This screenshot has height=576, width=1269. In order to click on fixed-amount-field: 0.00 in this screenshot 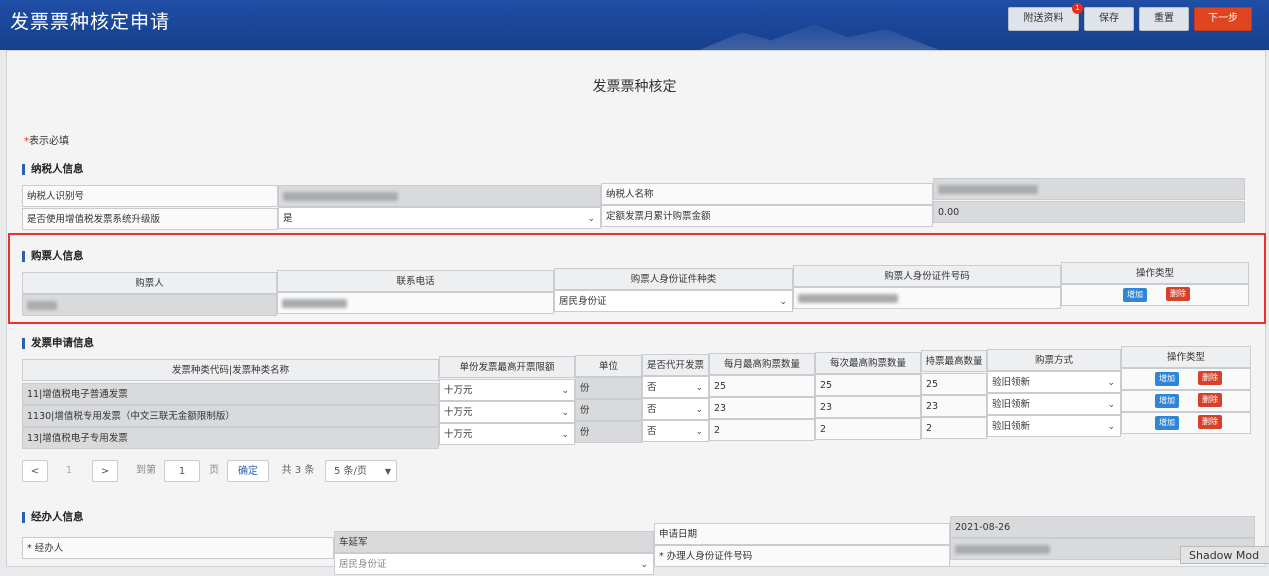, I will do `click(1089, 212)`.